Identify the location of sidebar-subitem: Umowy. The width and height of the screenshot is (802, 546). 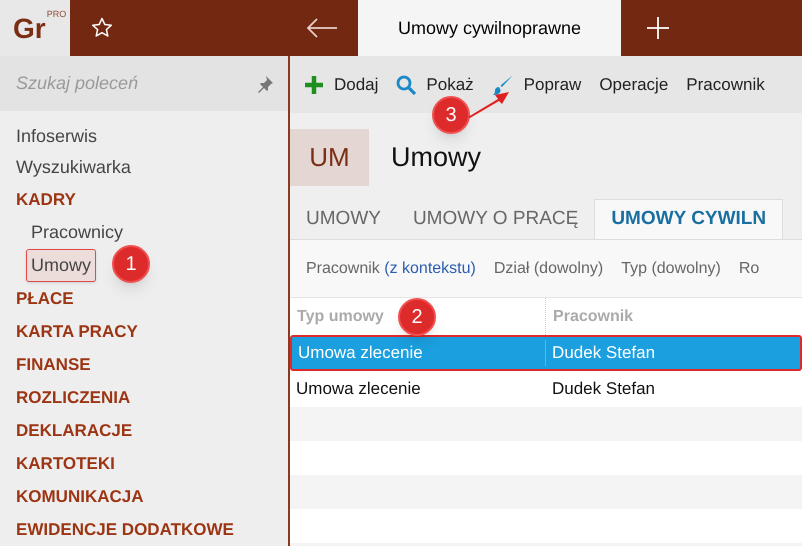
(61, 265).